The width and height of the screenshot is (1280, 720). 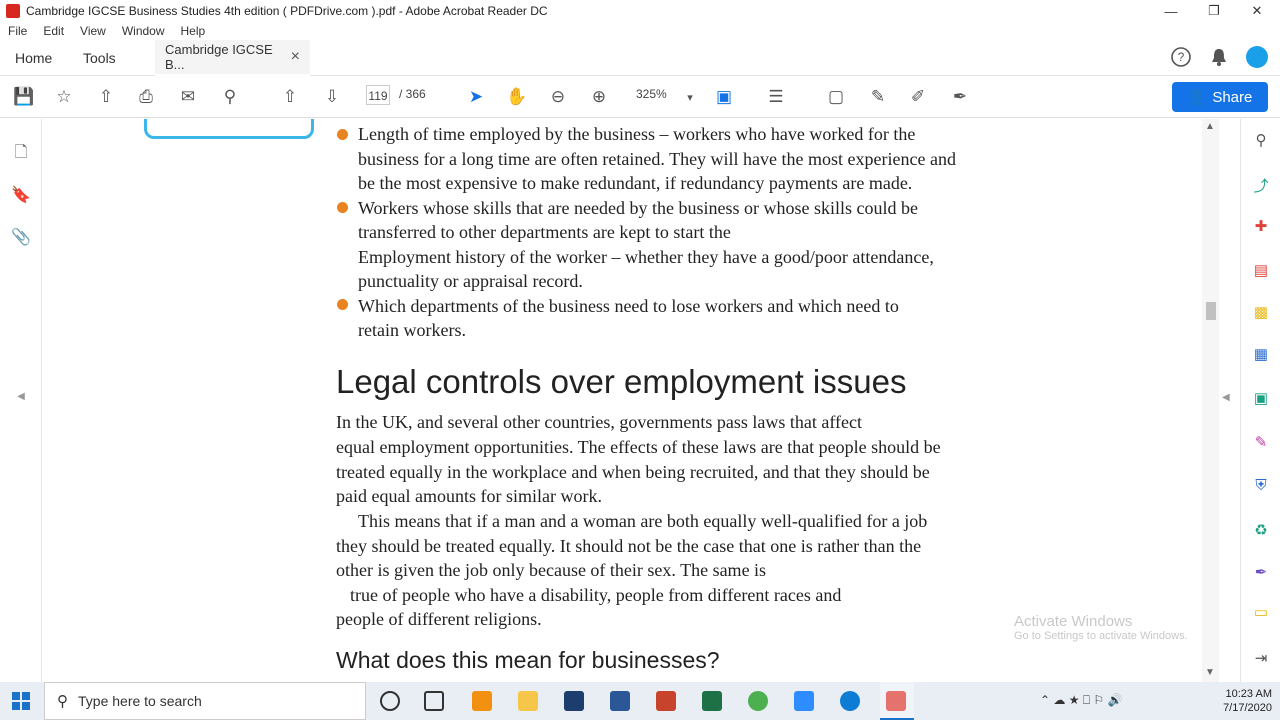 What do you see at coordinates (1261, 487) in the screenshot?
I see `protect-shield-icon: ⛨` at bounding box center [1261, 487].